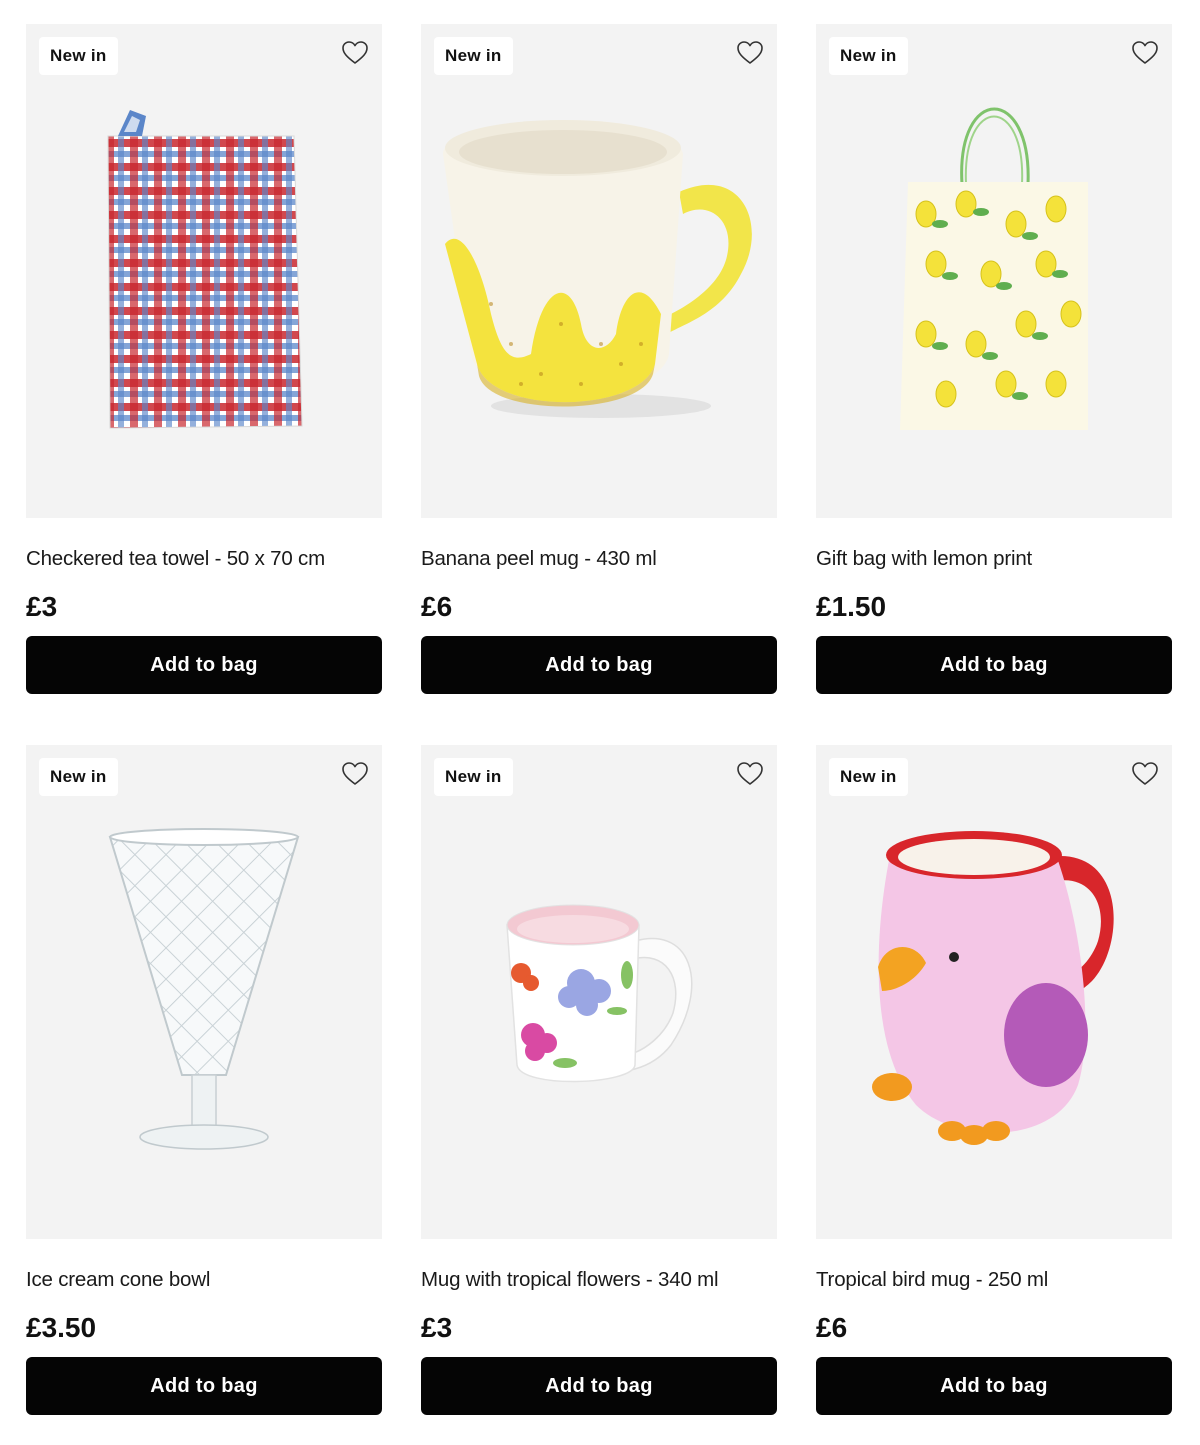  Describe the element at coordinates (851, 606) in the screenshot. I see `product-price: £1.50` at that location.